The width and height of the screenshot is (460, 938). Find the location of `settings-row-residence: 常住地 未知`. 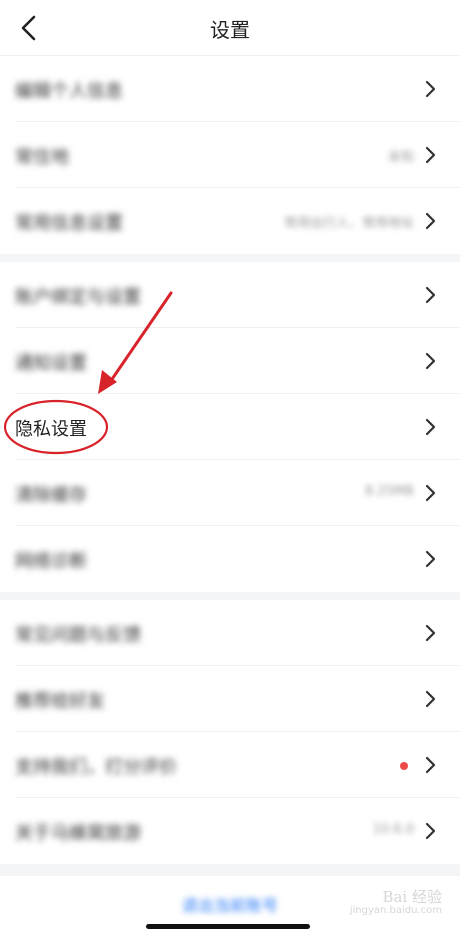

settings-row-residence: 常住地 未知 is located at coordinates (230, 155).